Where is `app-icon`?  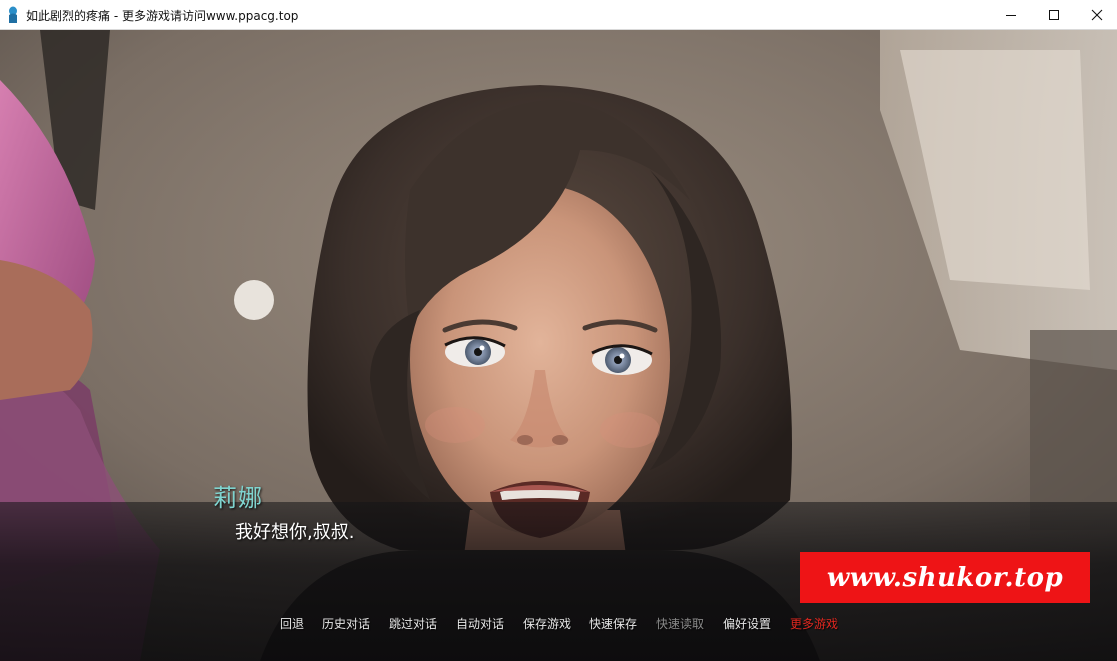
app-icon is located at coordinates (13, 14).